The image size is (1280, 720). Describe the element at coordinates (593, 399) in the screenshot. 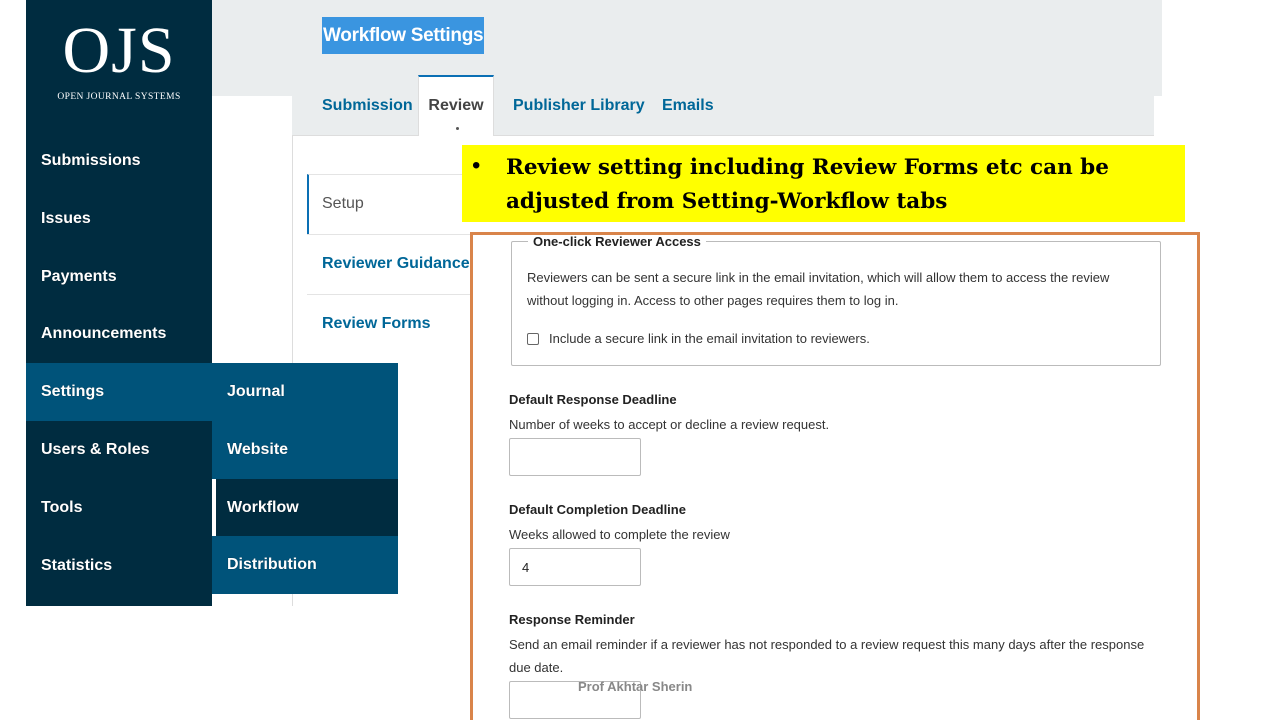

I see `response-deadline-label: Default Response Deadline` at that location.